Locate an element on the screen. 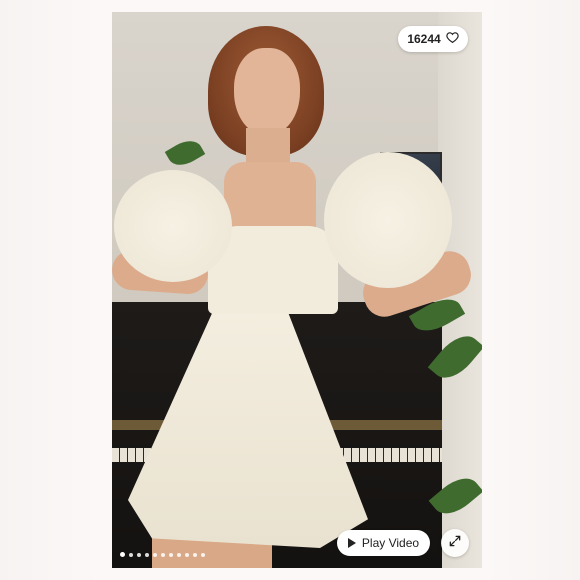 The image size is (580, 580). photo-face is located at coordinates (267, 92).